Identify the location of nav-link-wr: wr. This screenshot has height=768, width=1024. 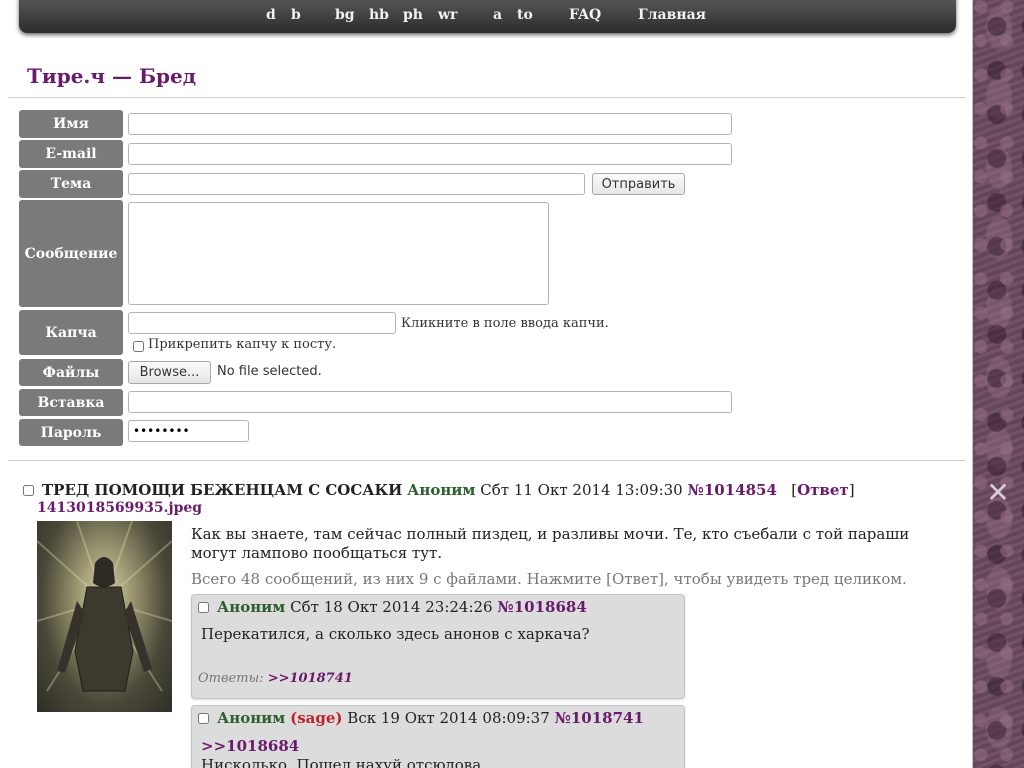
(447, 15).